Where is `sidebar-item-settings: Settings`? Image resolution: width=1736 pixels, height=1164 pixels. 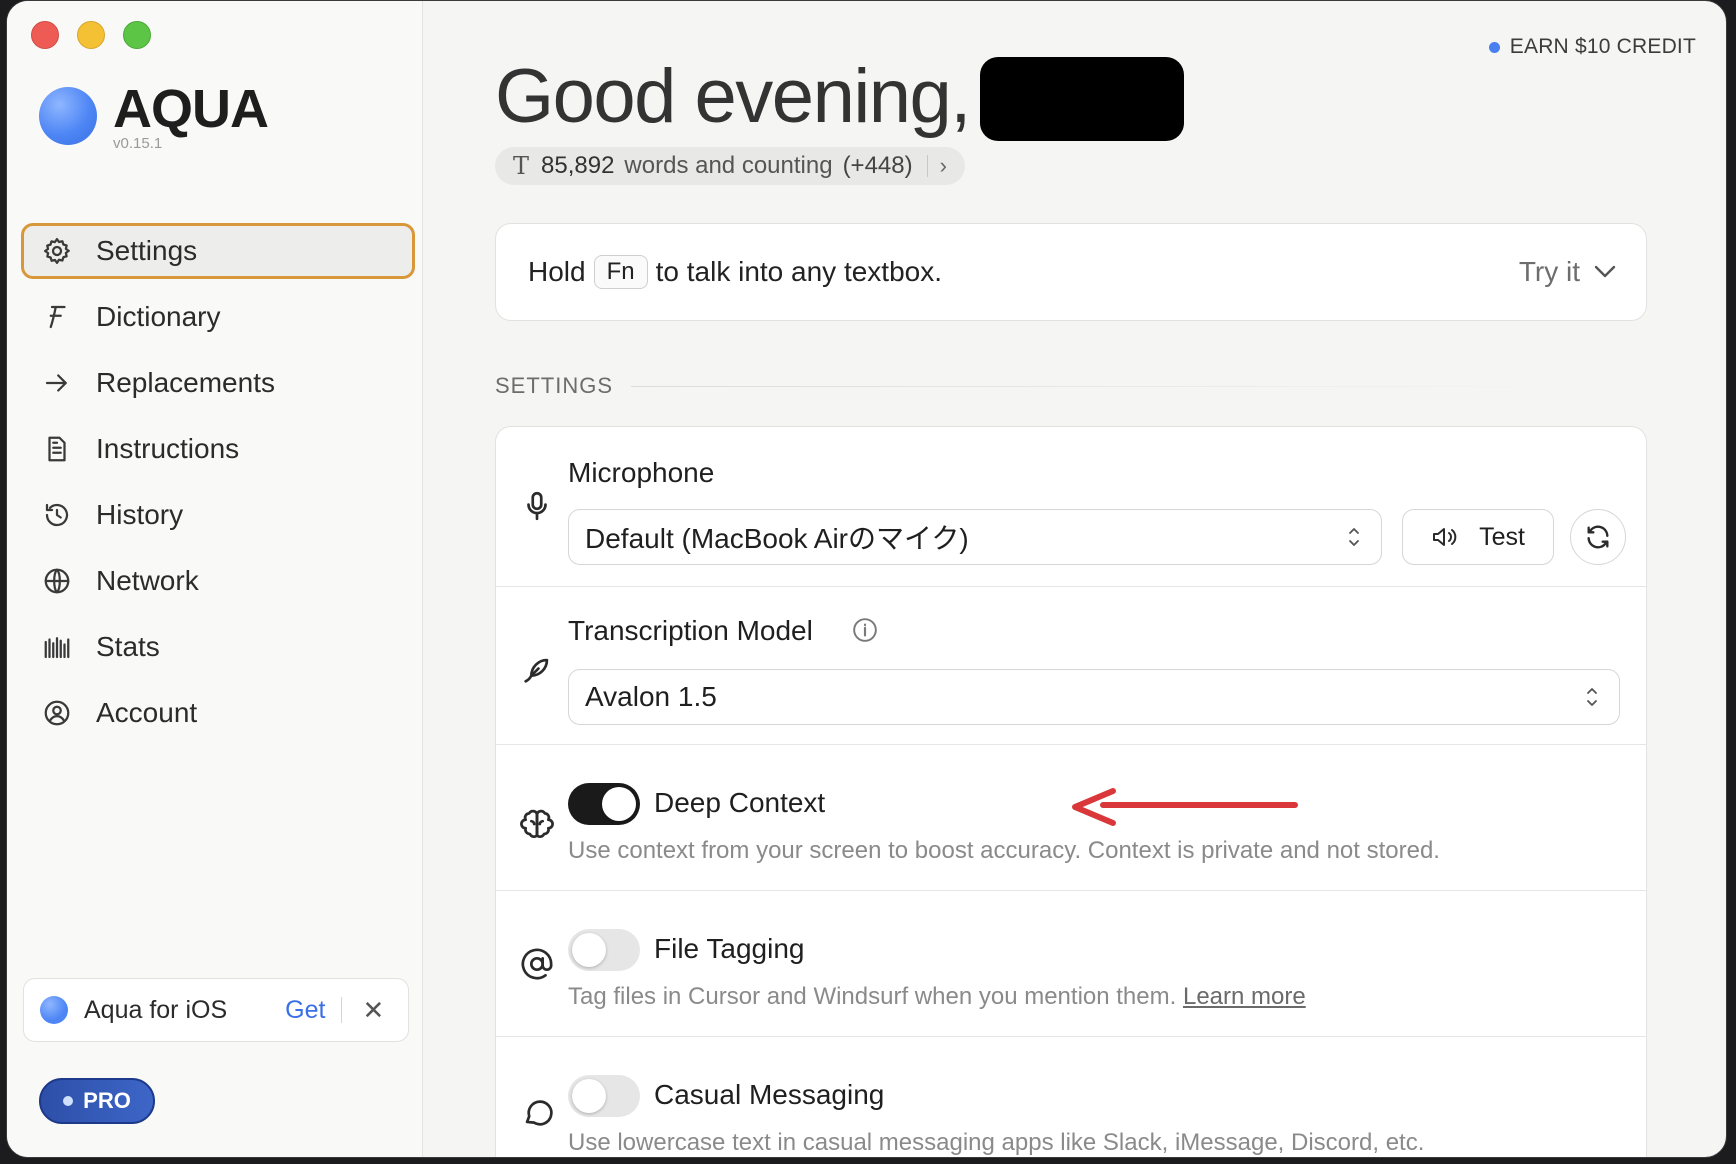 sidebar-item-settings: Settings is located at coordinates (218, 251).